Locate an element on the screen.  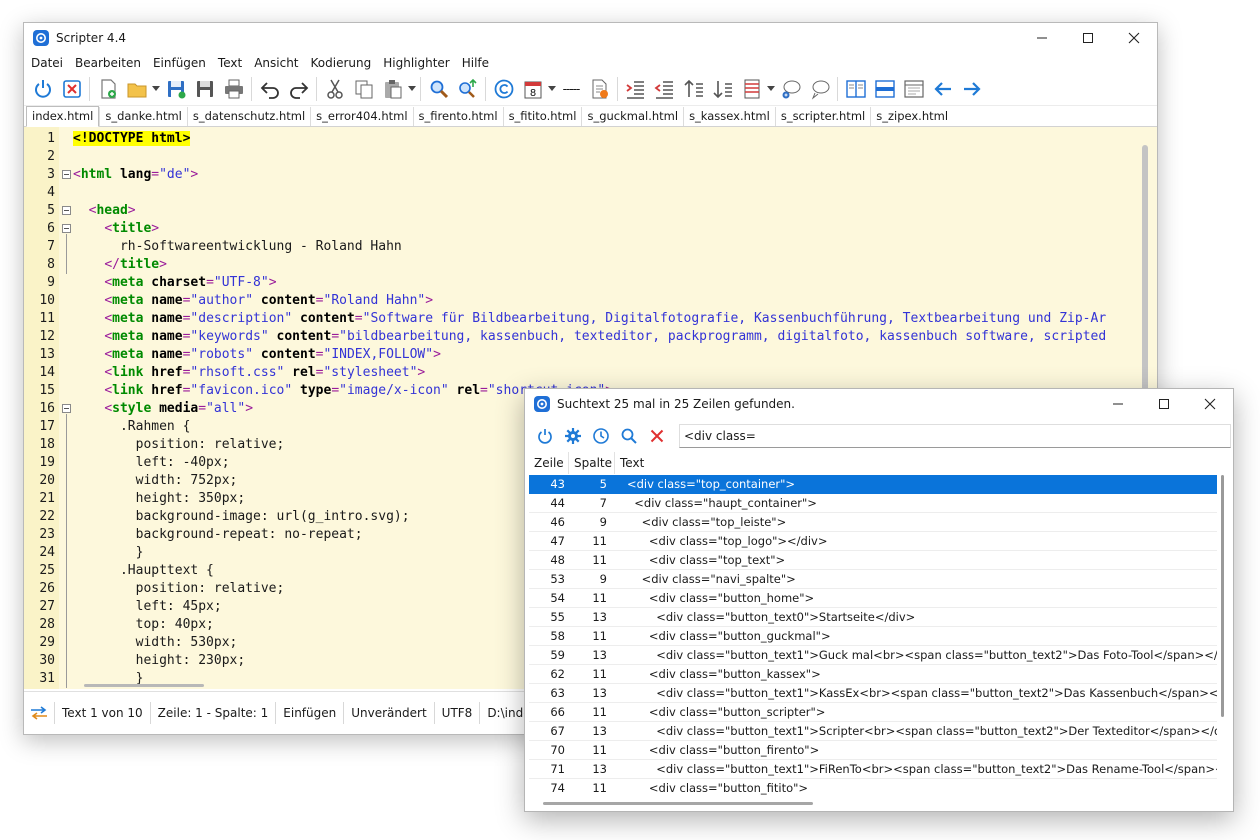
code-line: background-image: url(g_intro.svg); is located at coordinates (241, 517).